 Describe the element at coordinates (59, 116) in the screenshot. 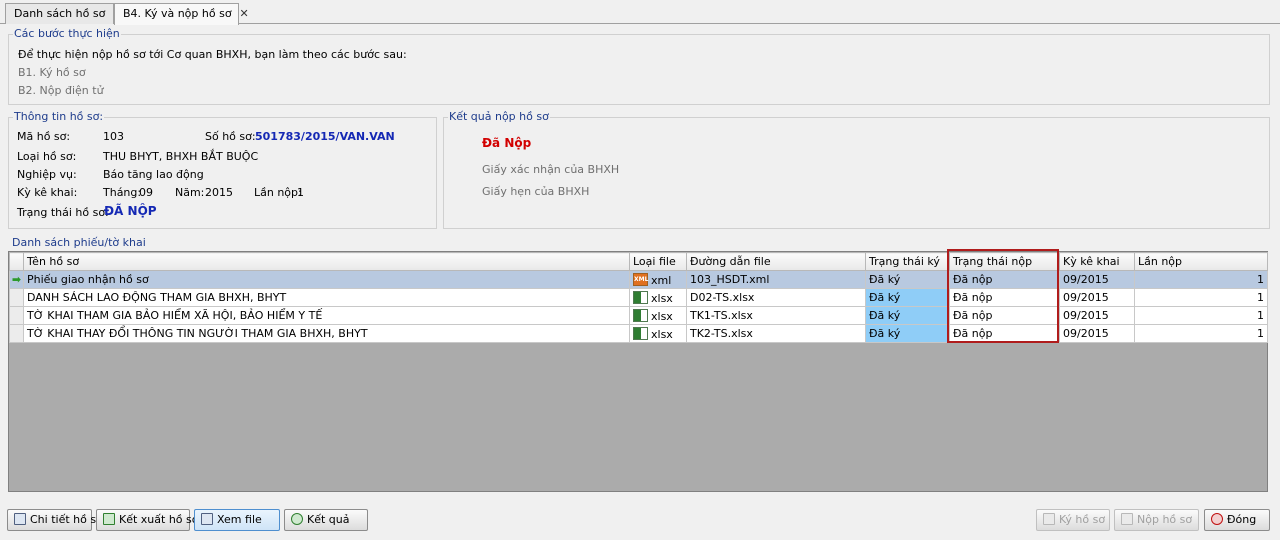

I see `info-title: Thông tin hồ sơ:` at that location.